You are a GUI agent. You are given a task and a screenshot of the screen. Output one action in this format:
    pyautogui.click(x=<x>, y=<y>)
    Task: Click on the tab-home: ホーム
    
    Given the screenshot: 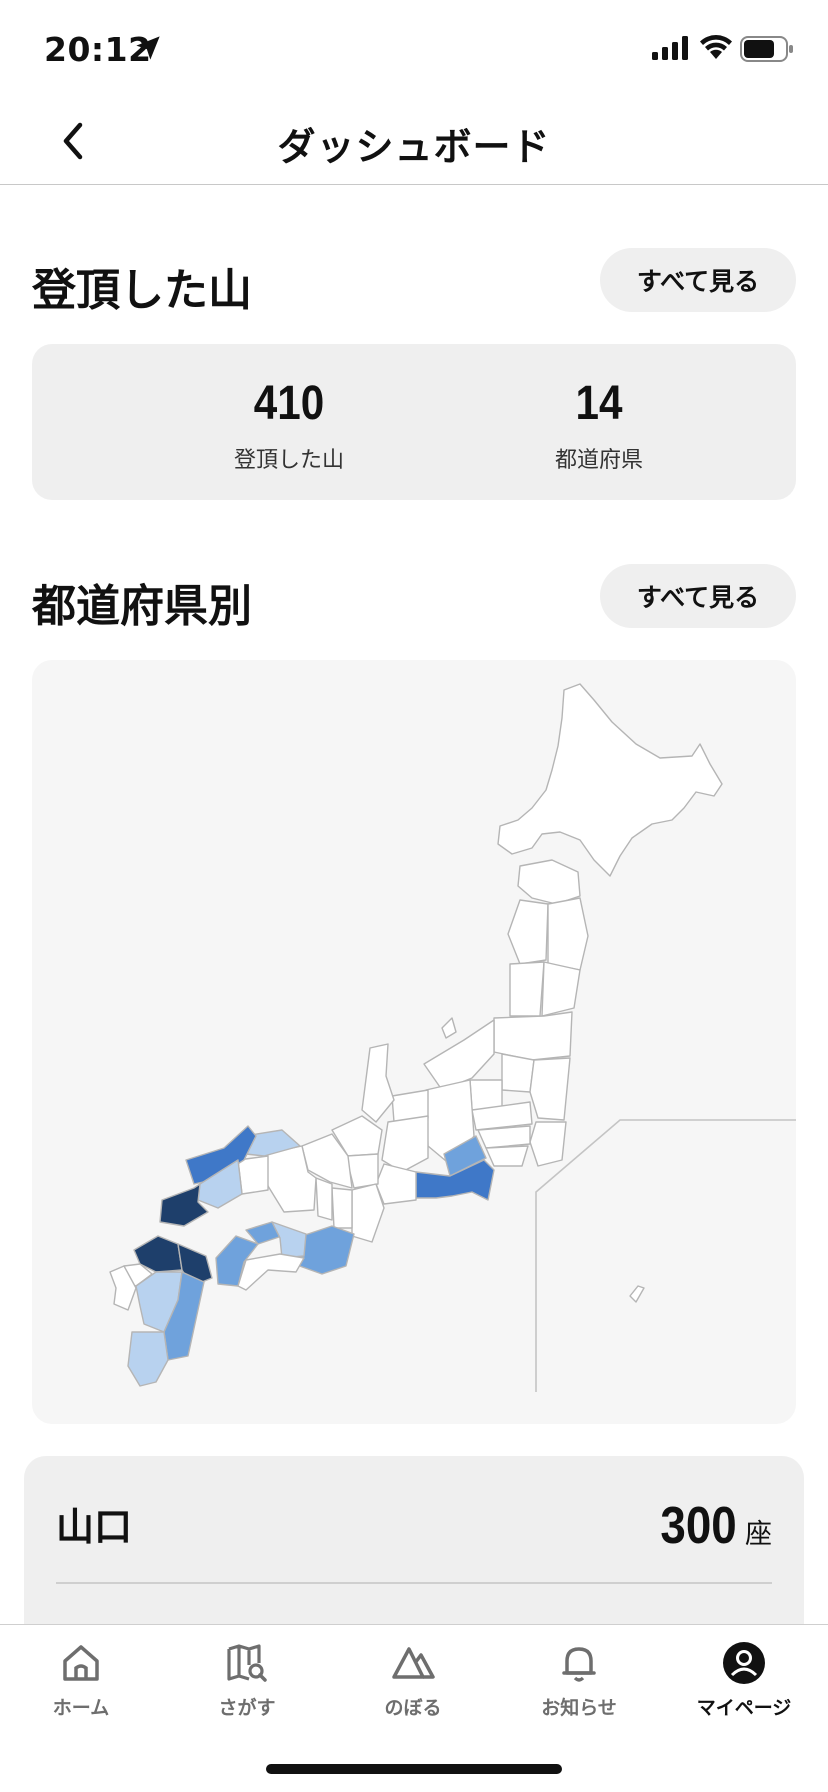 What is the action you would take?
    pyautogui.click(x=81, y=1691)
    